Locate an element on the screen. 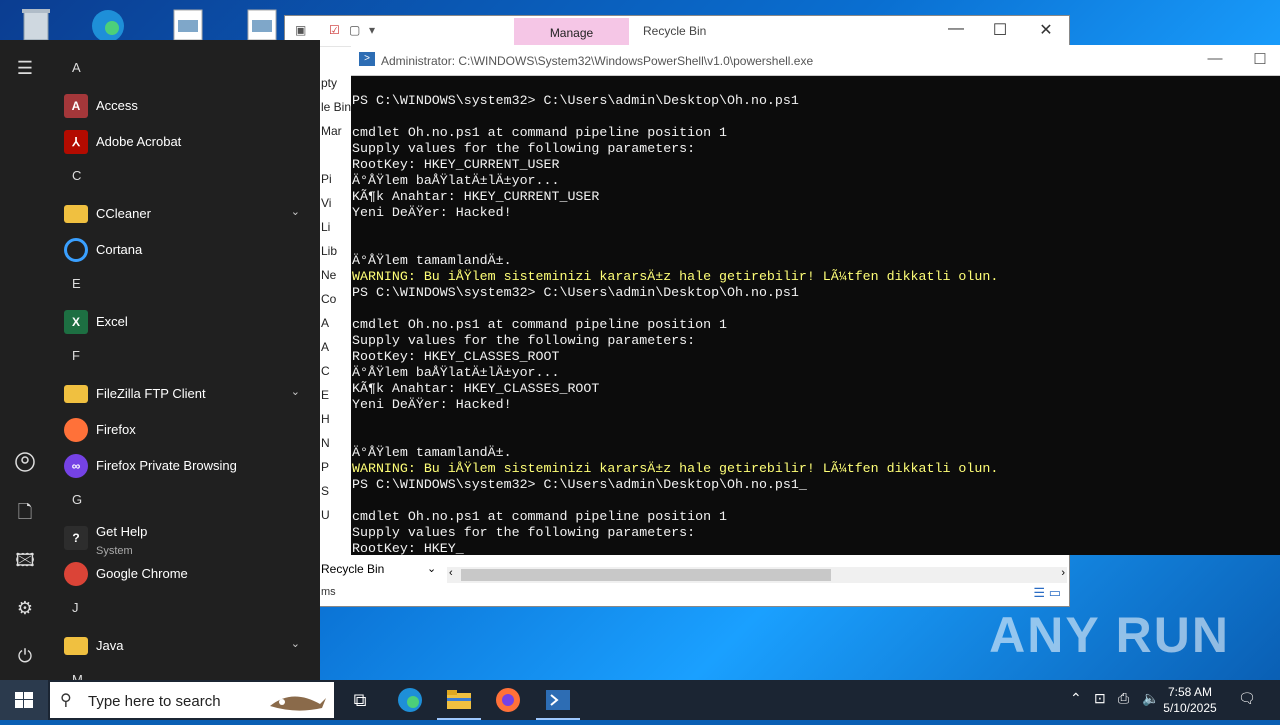 This screenshot has height=725, width=1280. section-letter-c: C is located at coordinates (180, 178).